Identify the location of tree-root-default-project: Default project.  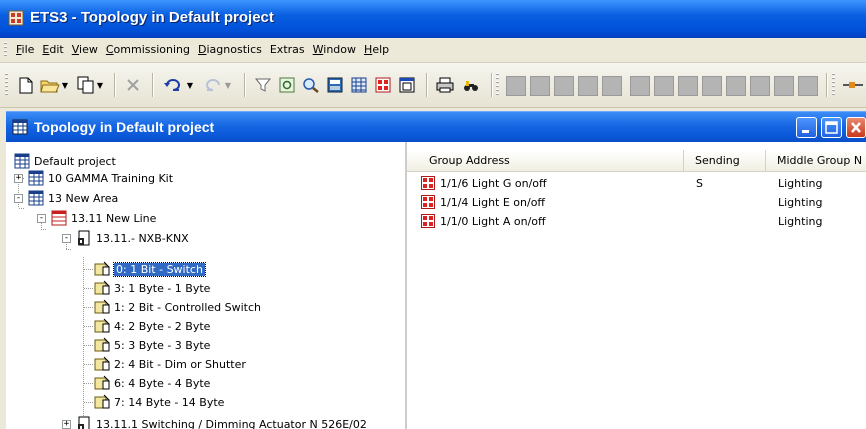
(65, 161).